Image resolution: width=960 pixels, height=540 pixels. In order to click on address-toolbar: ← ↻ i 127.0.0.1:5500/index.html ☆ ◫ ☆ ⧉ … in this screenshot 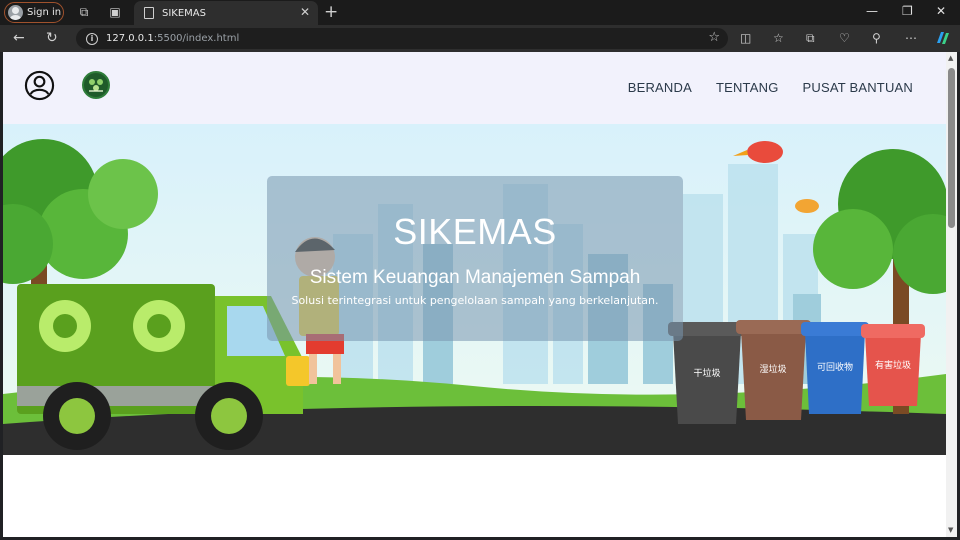, I will do `click(480, 38)`.